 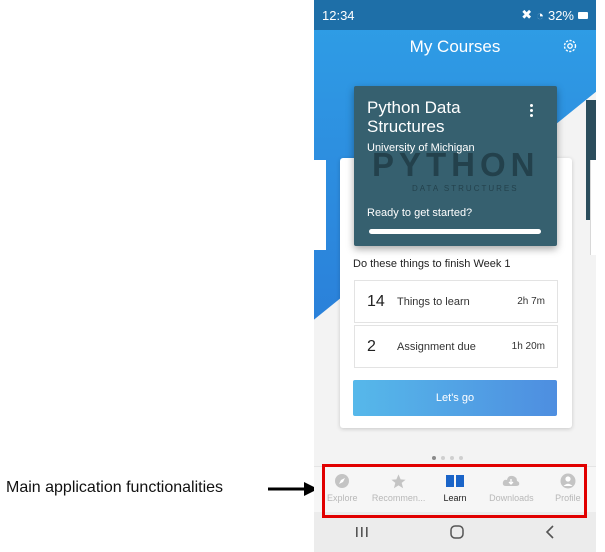 What do you see at coordinates (570, 46) in the screenshot?
I see `gear-icon` at bounding box center [570, 46].